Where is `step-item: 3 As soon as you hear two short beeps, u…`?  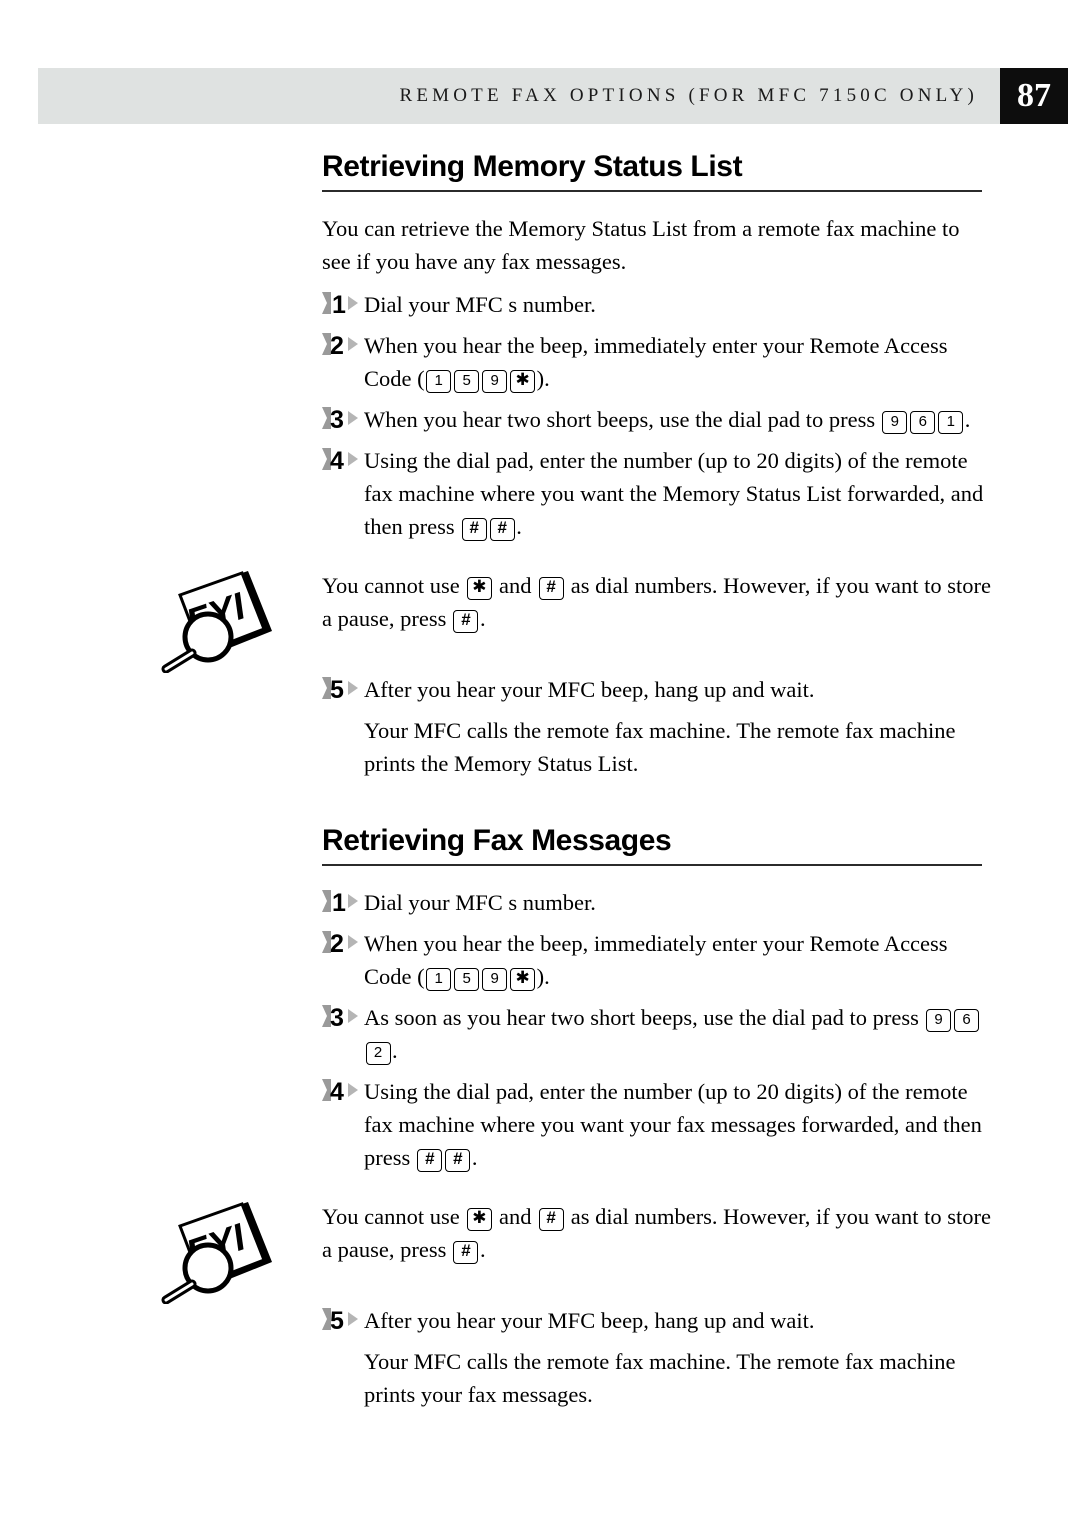
step-item: 3 As soon as you hear two short beeps, u… is located at coordinates (656, 1034).